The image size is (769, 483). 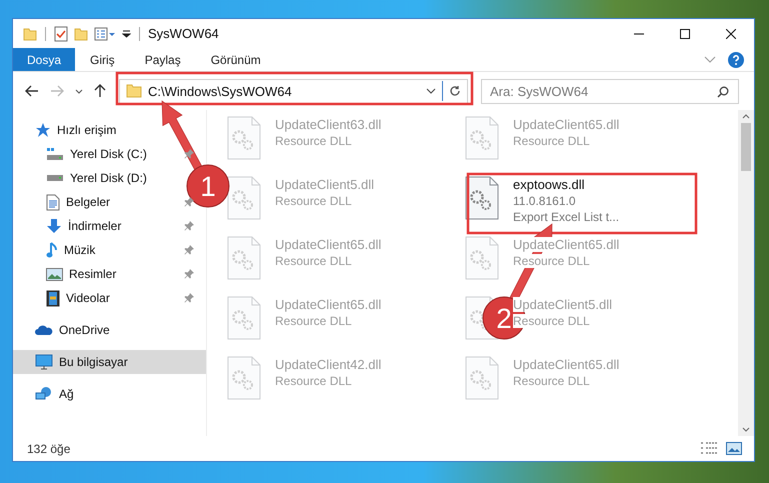 What do you see at coordinates (48, 449) in the screenshot?
I see `item-count: 132 öğe` at bounding box center [48, 449].